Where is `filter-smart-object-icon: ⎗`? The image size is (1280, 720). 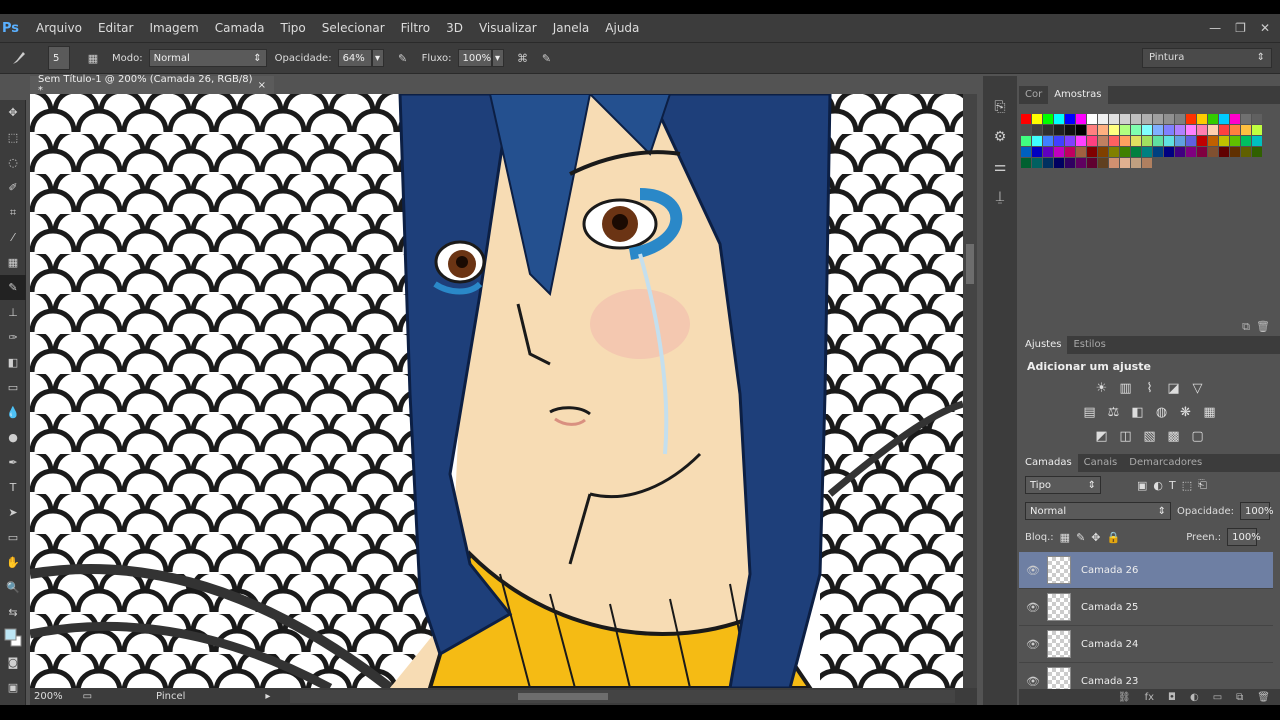
filter-smart-object-icon: ⎗ is located at coordinates (1202, 485).